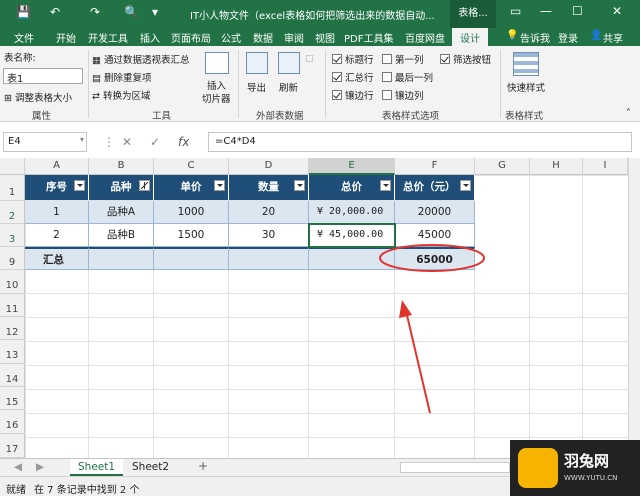  Describe the element at coordinates (472, 60) in the screenshot. I see `filter-button-label: 筛选按钮` at that location.